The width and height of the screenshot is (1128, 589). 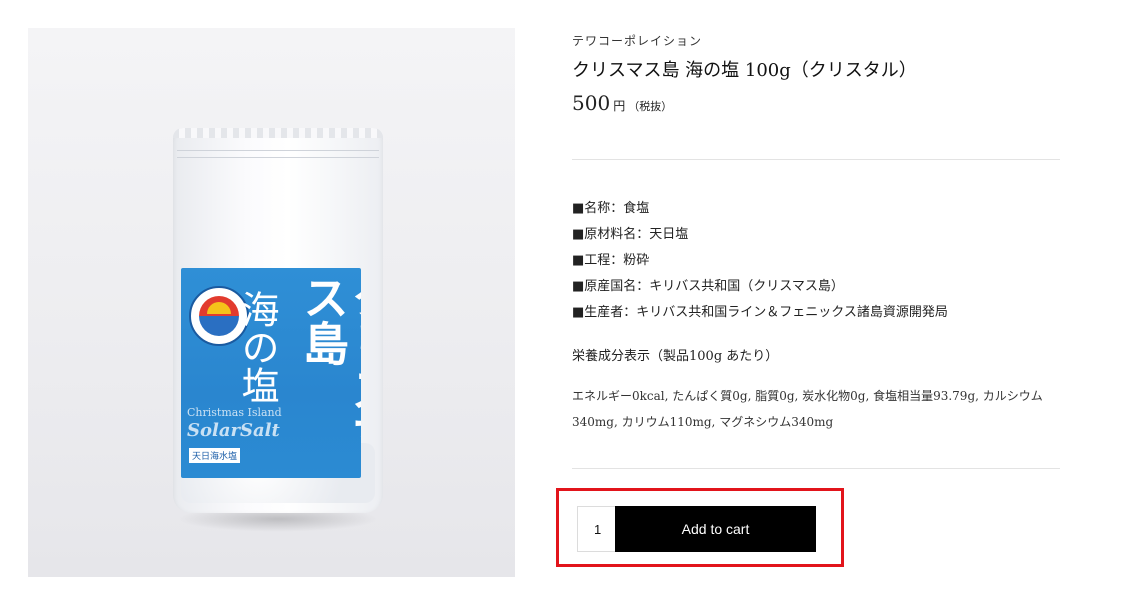 I want to click on price-value: 500, so click(x=591, y=103).